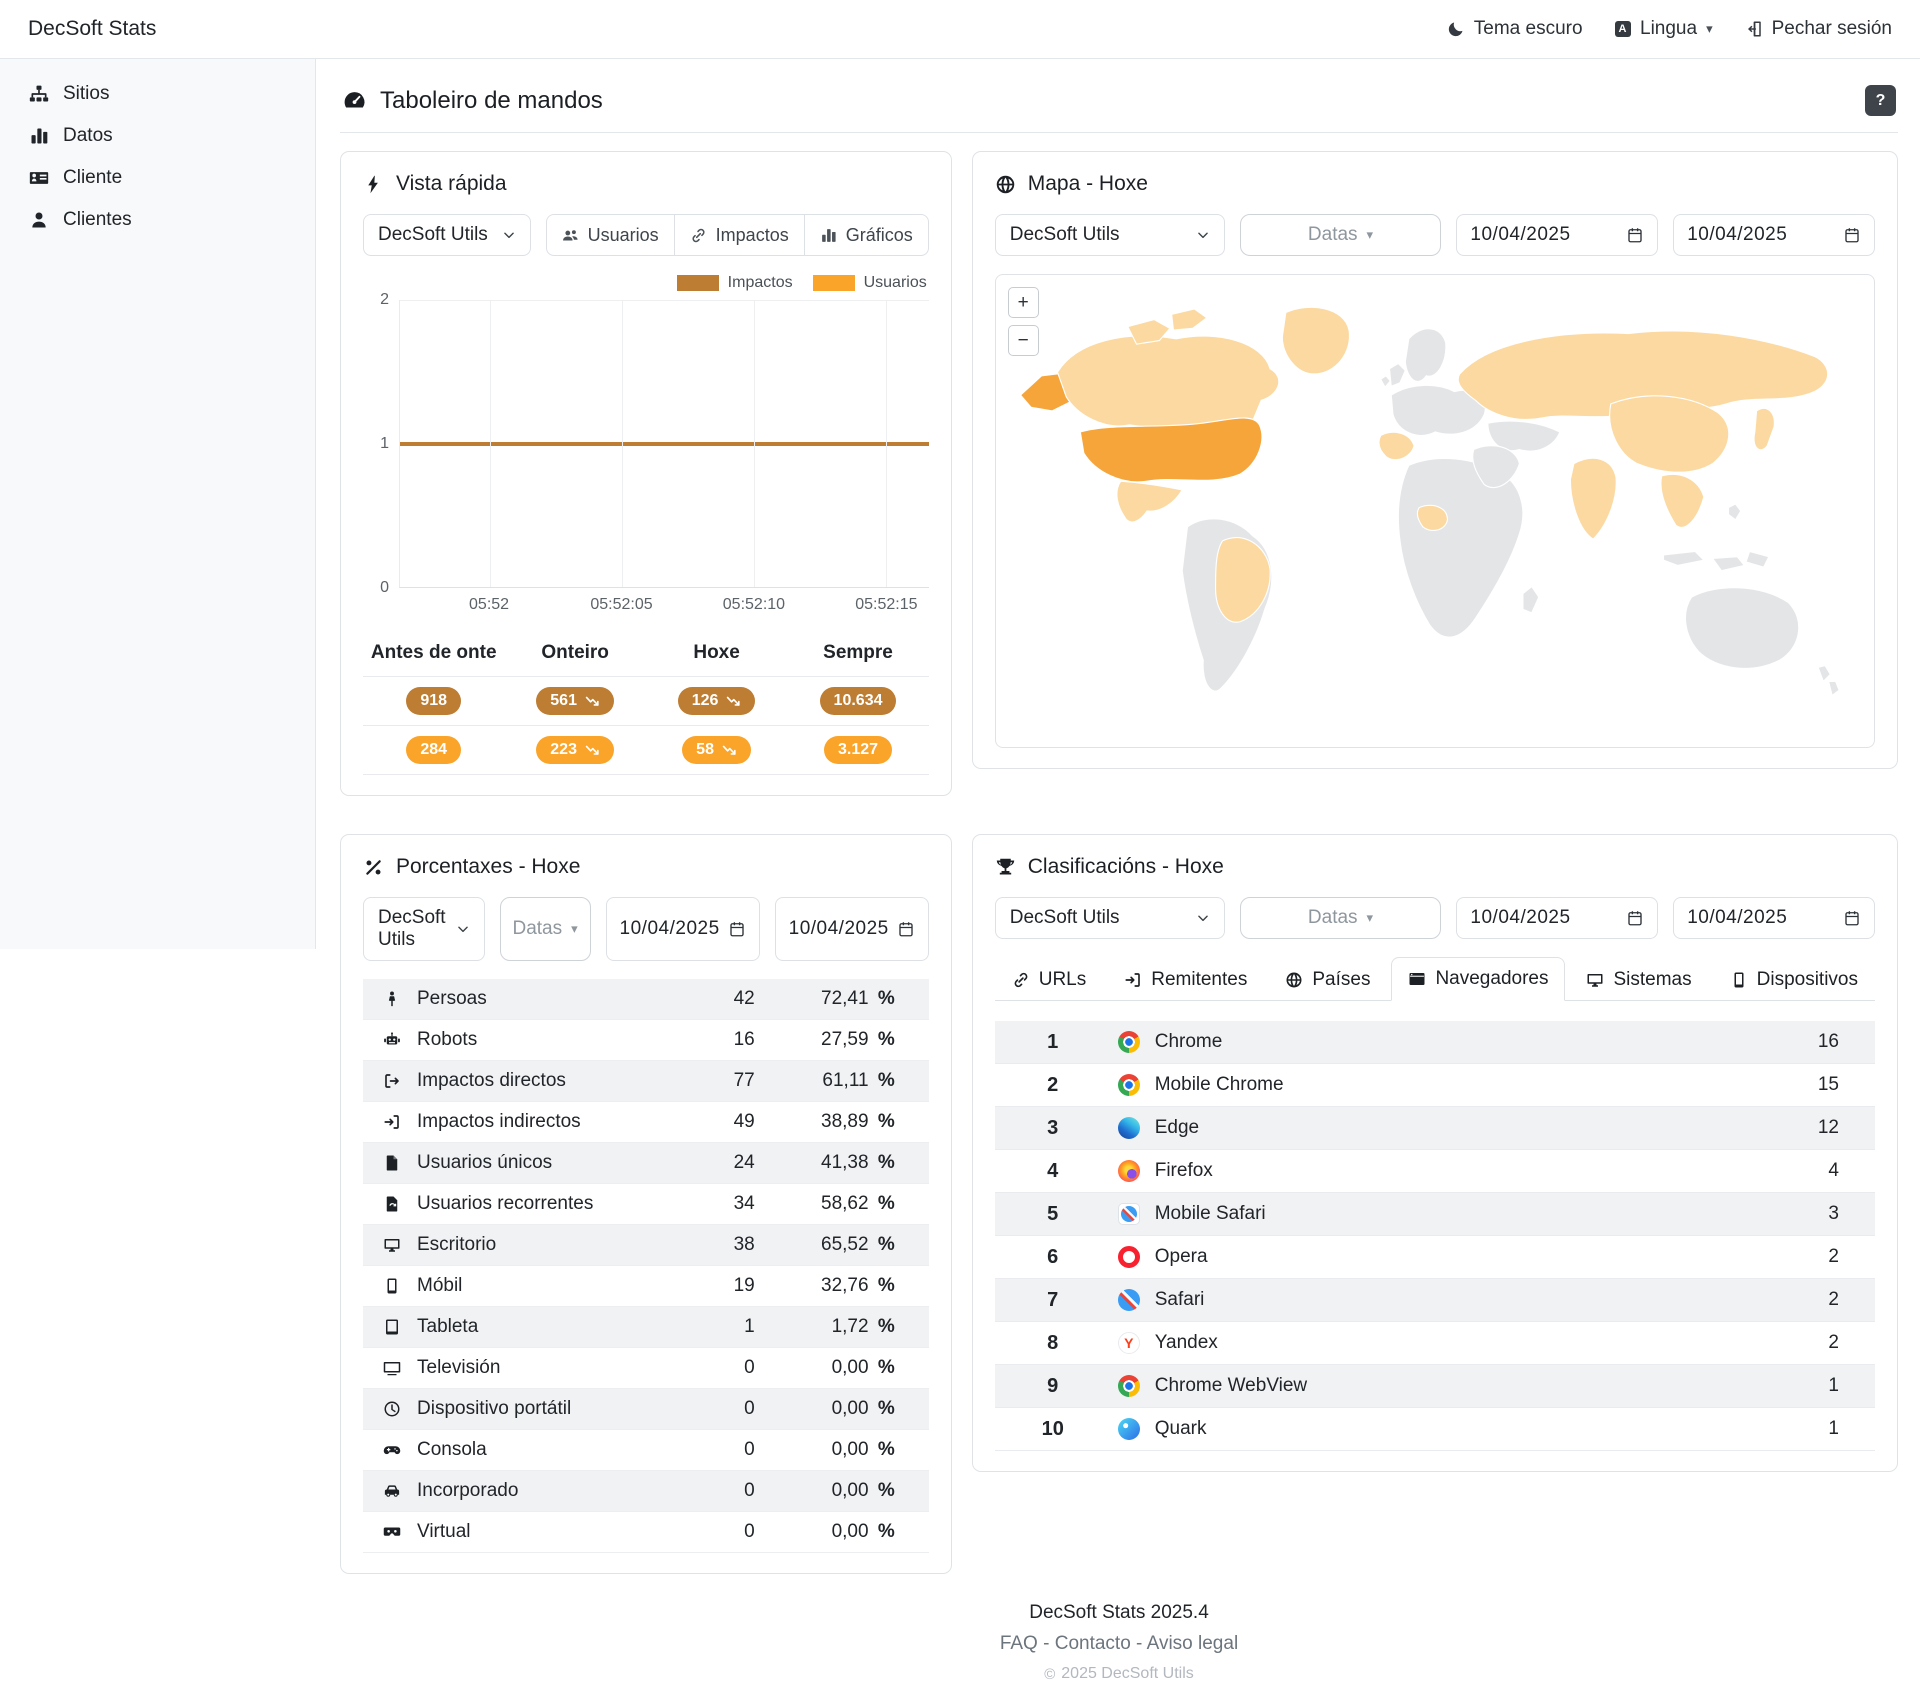 Image resolution: width=1920 pixels, height=1697 pixels. What do you see at coordinates (744, 1203) in the screenshot?
I see `percent-row-value: 34` at bounding box center [744, 1203].